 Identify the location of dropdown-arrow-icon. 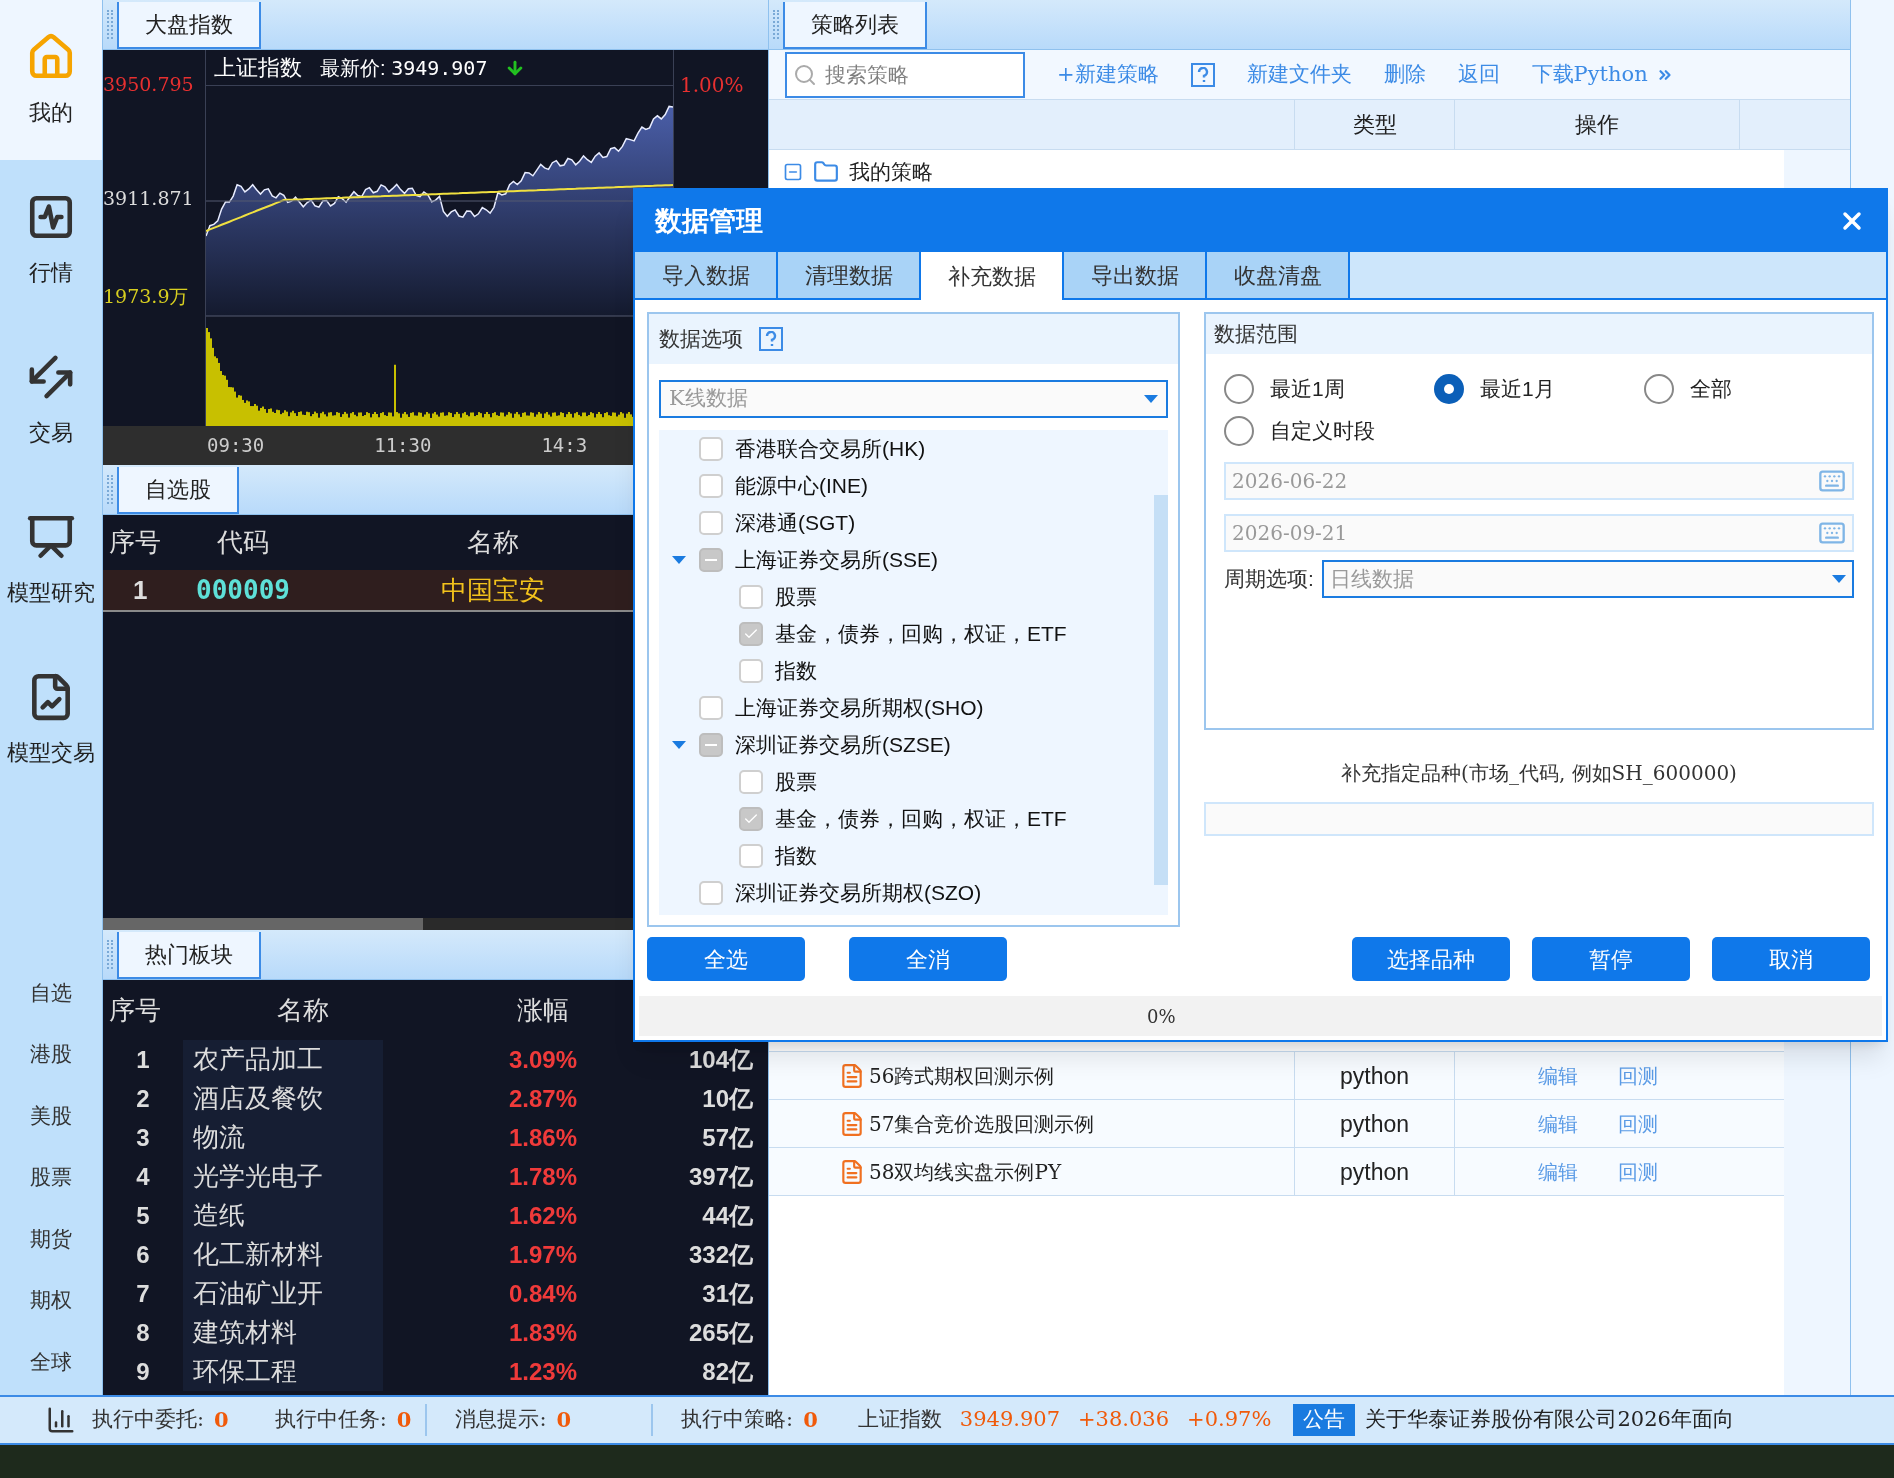
(1151, 399).